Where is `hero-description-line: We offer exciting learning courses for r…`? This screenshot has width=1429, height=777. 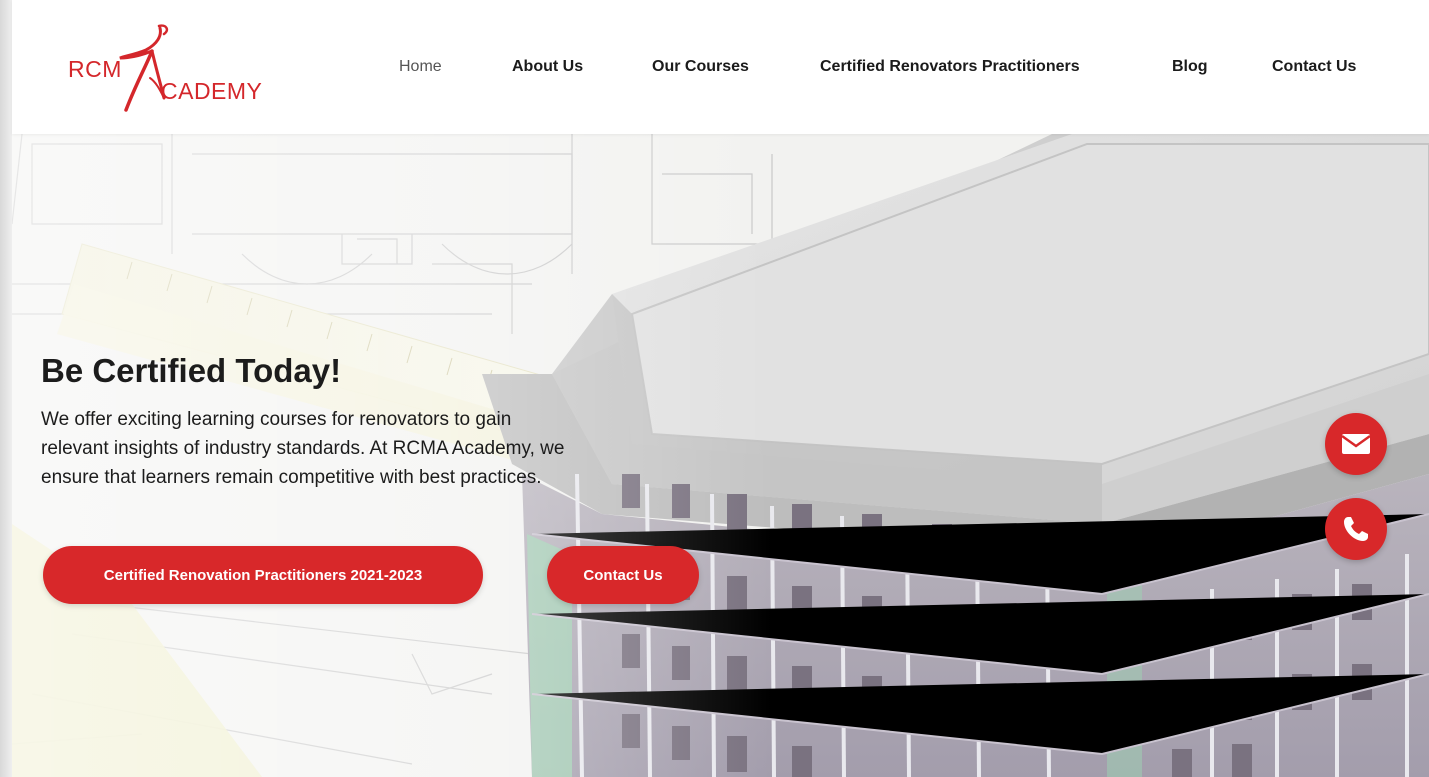
hero-description-line: We offer exciting learning courses for r… is located at coordinates (276, 419).